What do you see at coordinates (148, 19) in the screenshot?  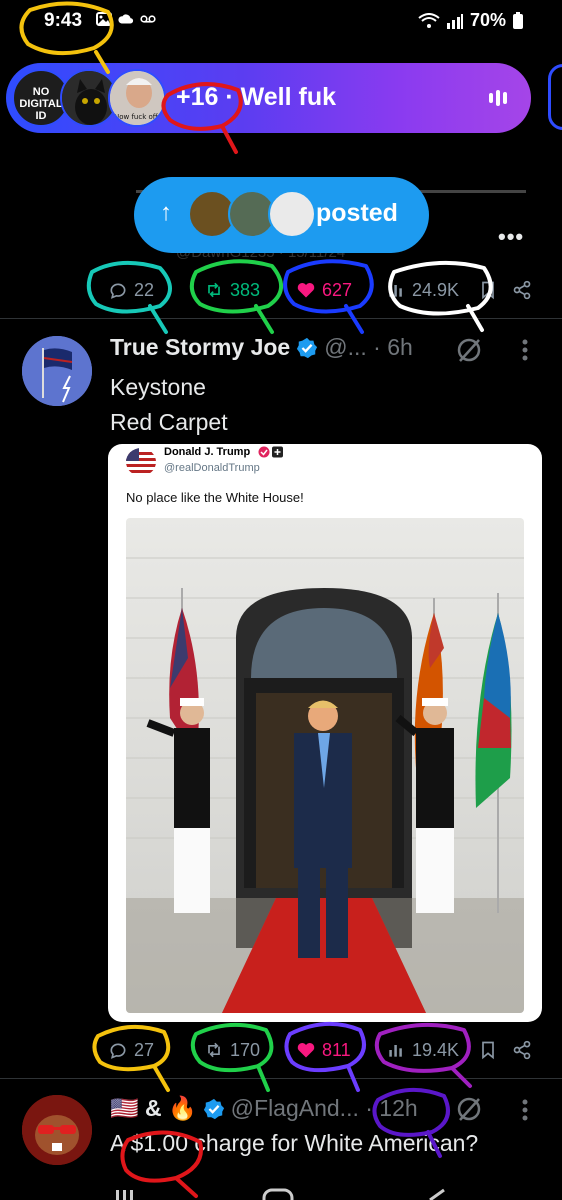 I see `voicemail-icon` at bounding box center [148, 19].